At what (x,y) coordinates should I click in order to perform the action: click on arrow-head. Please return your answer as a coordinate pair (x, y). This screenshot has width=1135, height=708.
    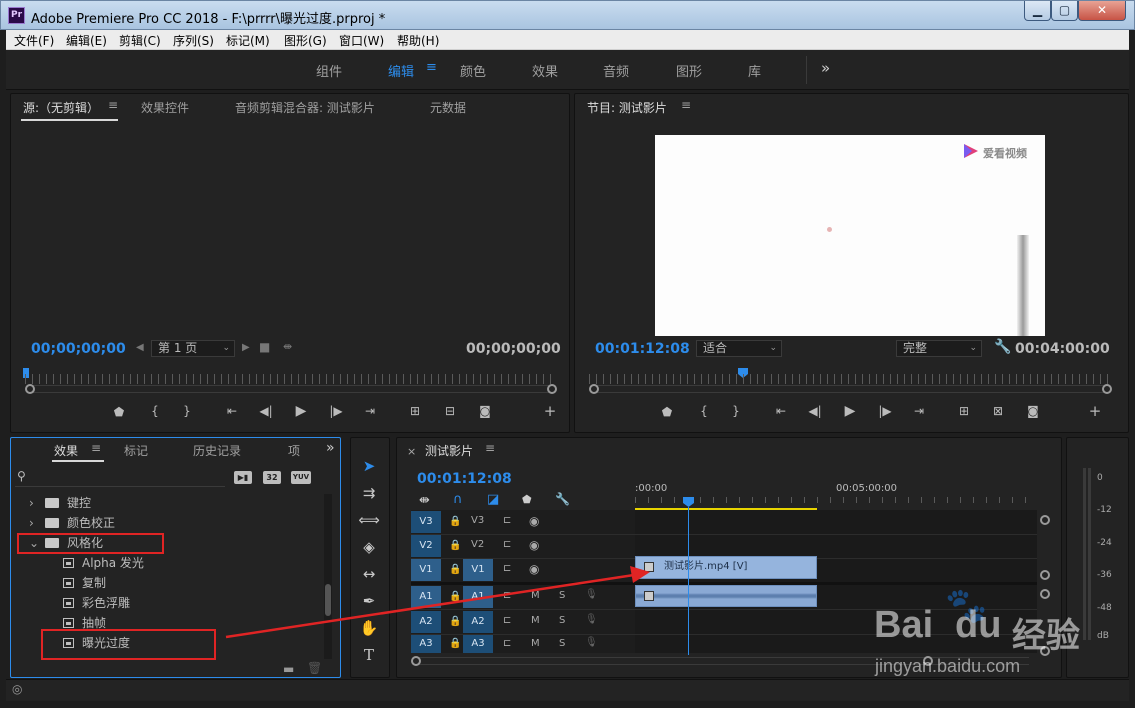
    Looking at the image, I should click on (640, 574).